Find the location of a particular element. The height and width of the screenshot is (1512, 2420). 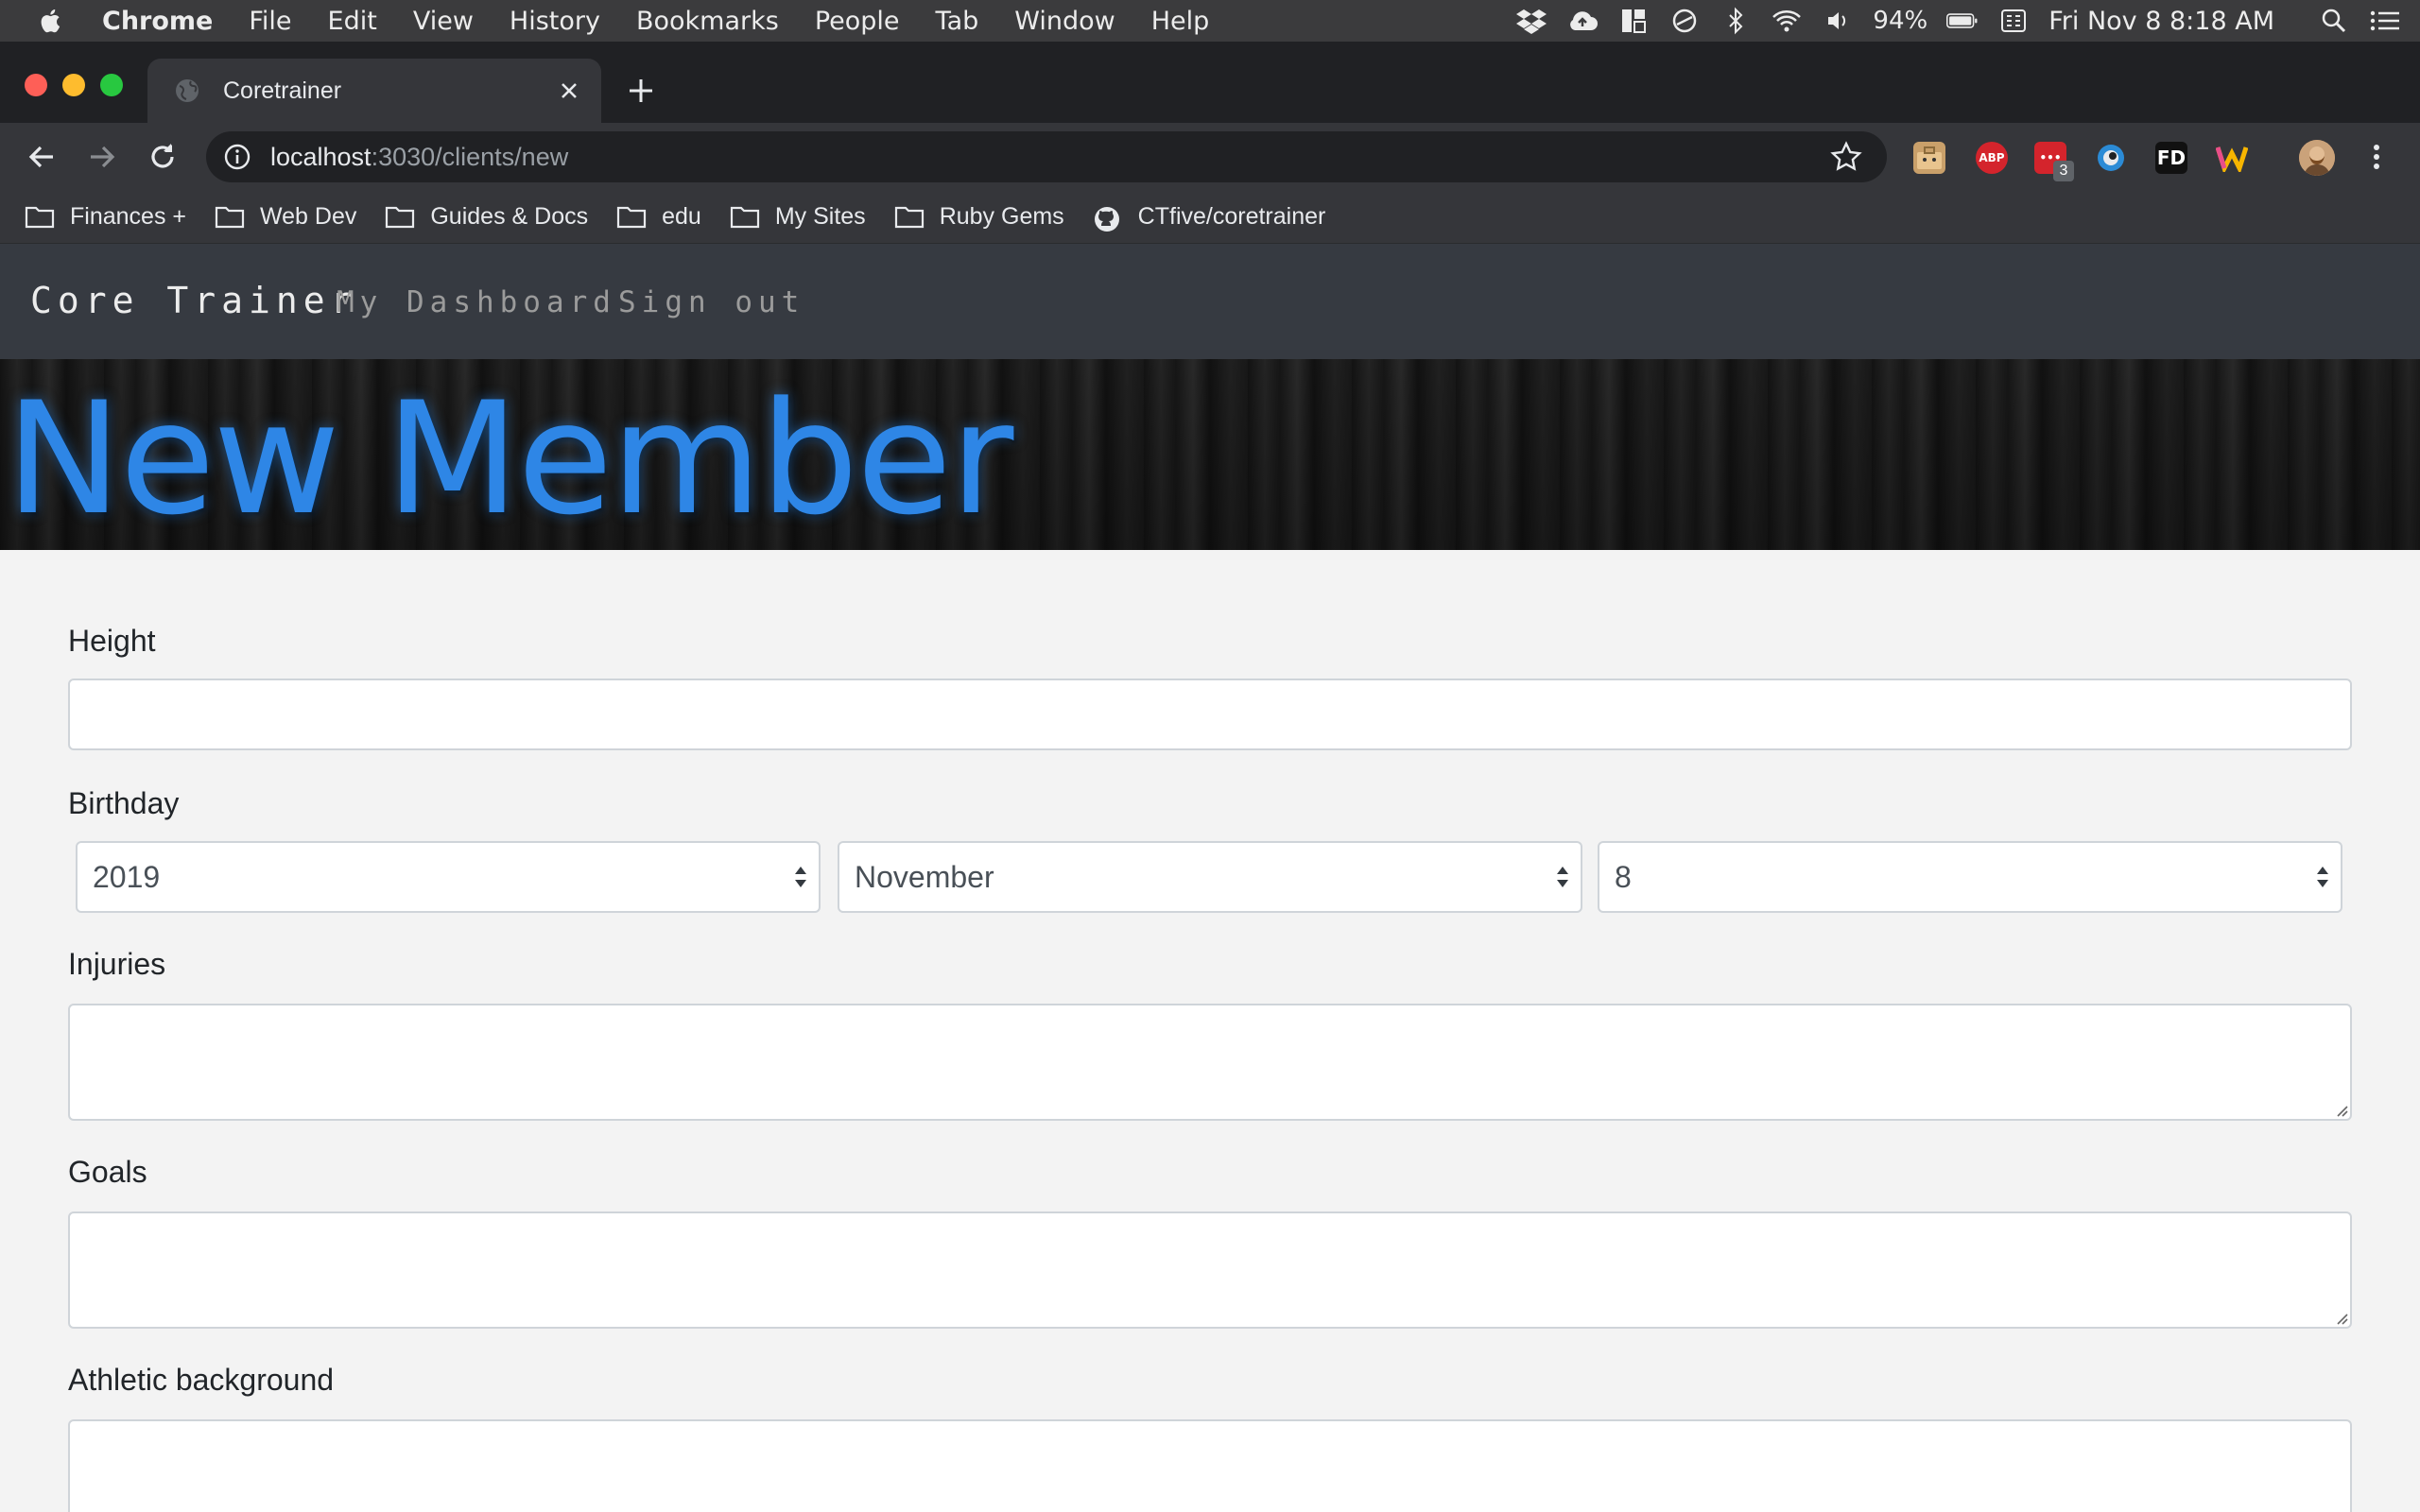

apple-icon is located at coordinates (52, 21).